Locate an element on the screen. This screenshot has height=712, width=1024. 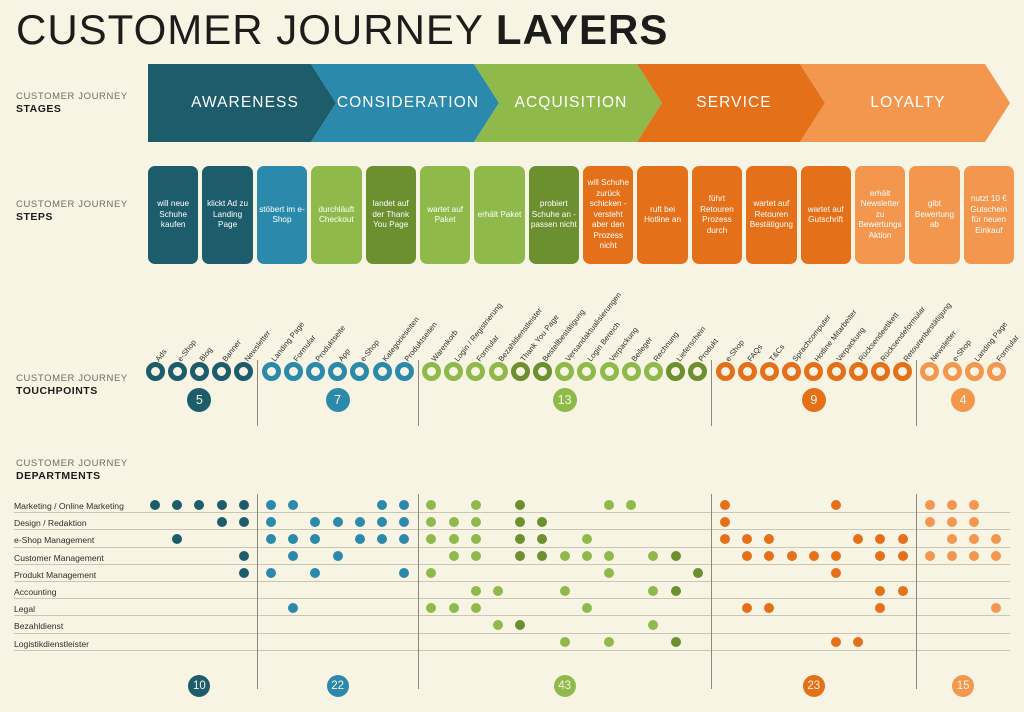
stage-chevron-awareness: AWARENESS is located at coordinates (242, 103).